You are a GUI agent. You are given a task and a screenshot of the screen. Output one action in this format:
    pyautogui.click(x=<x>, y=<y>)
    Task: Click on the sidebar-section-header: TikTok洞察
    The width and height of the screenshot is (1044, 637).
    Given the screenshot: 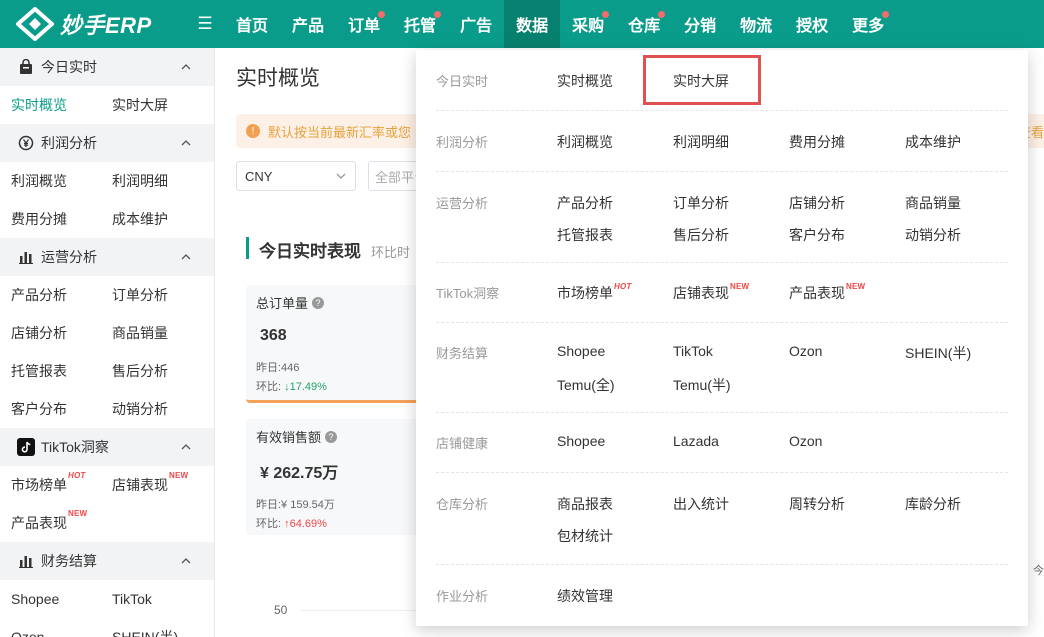 What is the action you would take?
    pyautogui.click(x=107, y=447)
    